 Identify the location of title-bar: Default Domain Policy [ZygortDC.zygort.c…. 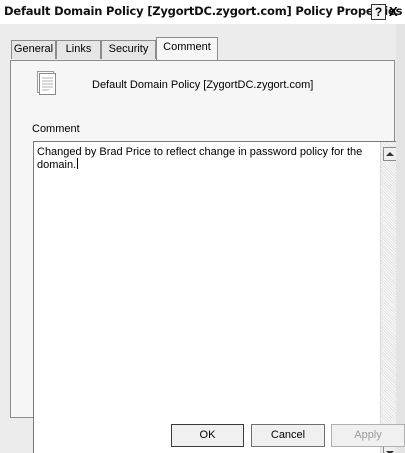
(202, 12).